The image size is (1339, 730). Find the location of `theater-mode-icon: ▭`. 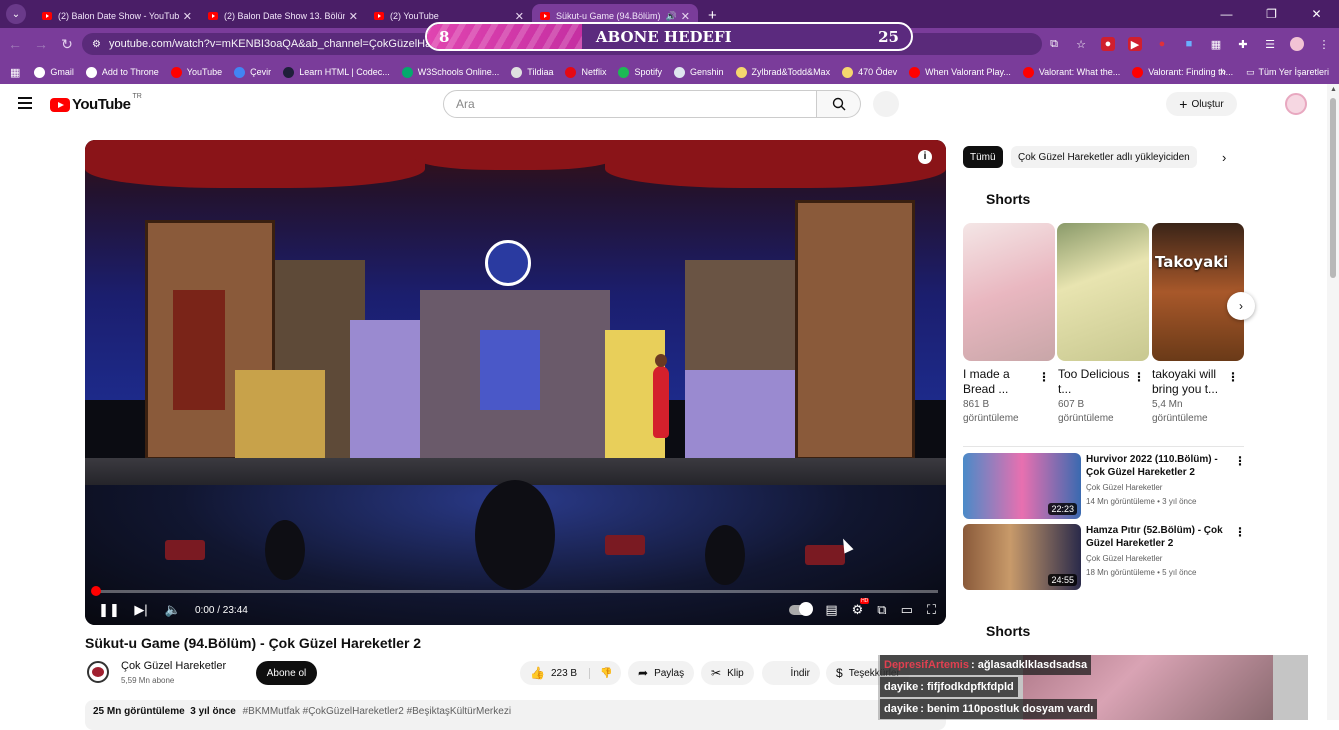

theater-mode-icon: ▭ is located at coordinates (907, 610).